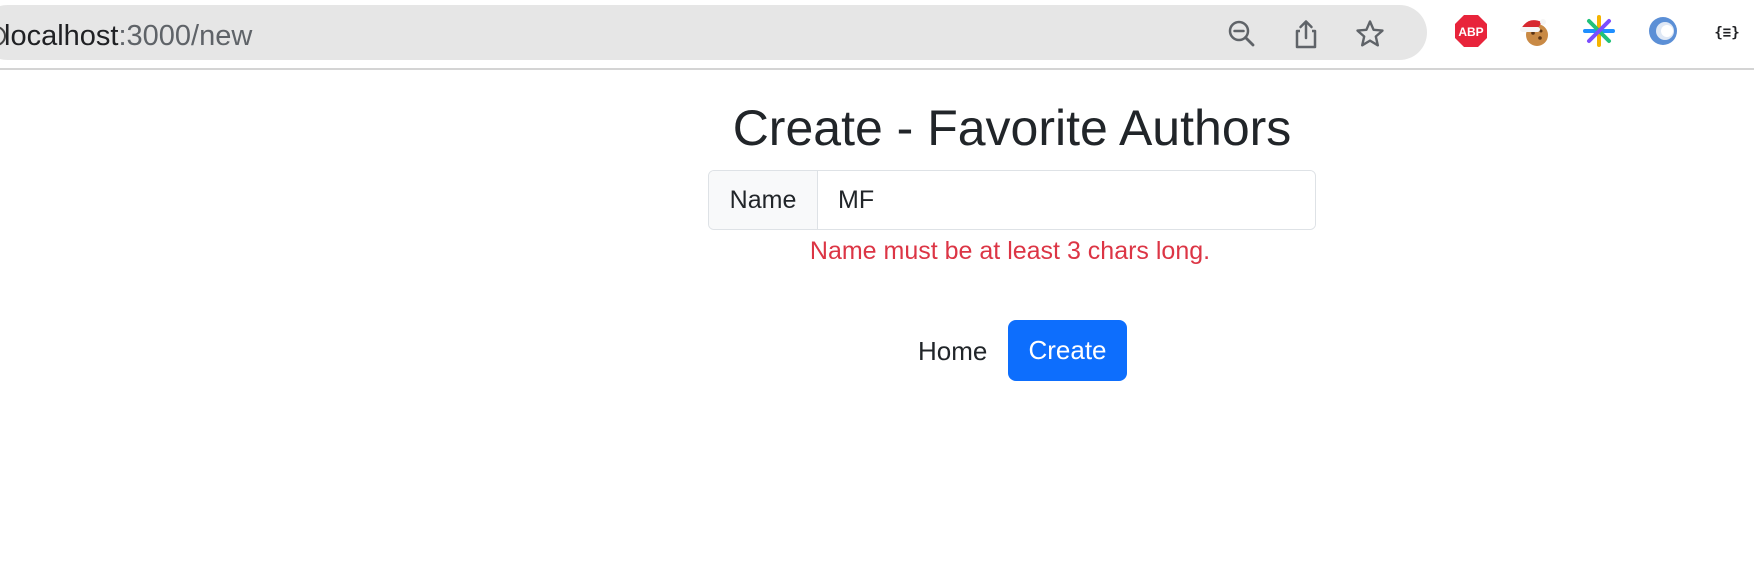  What do you see at coordinates (713, 32) in the screenshot?
I see `address-bar: localhost:3000/new` at bounding box center [713, 32].